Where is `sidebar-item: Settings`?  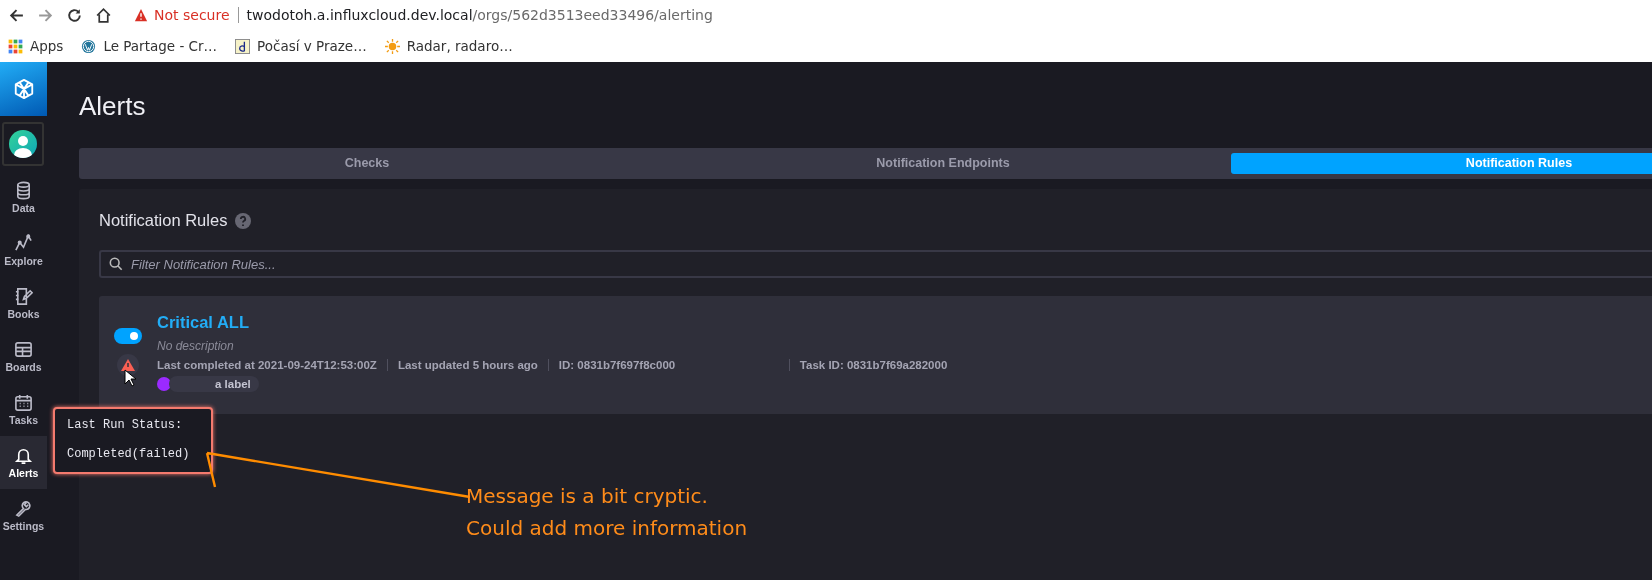
sidebar-item: Settings is located at coordinates (23, 515).